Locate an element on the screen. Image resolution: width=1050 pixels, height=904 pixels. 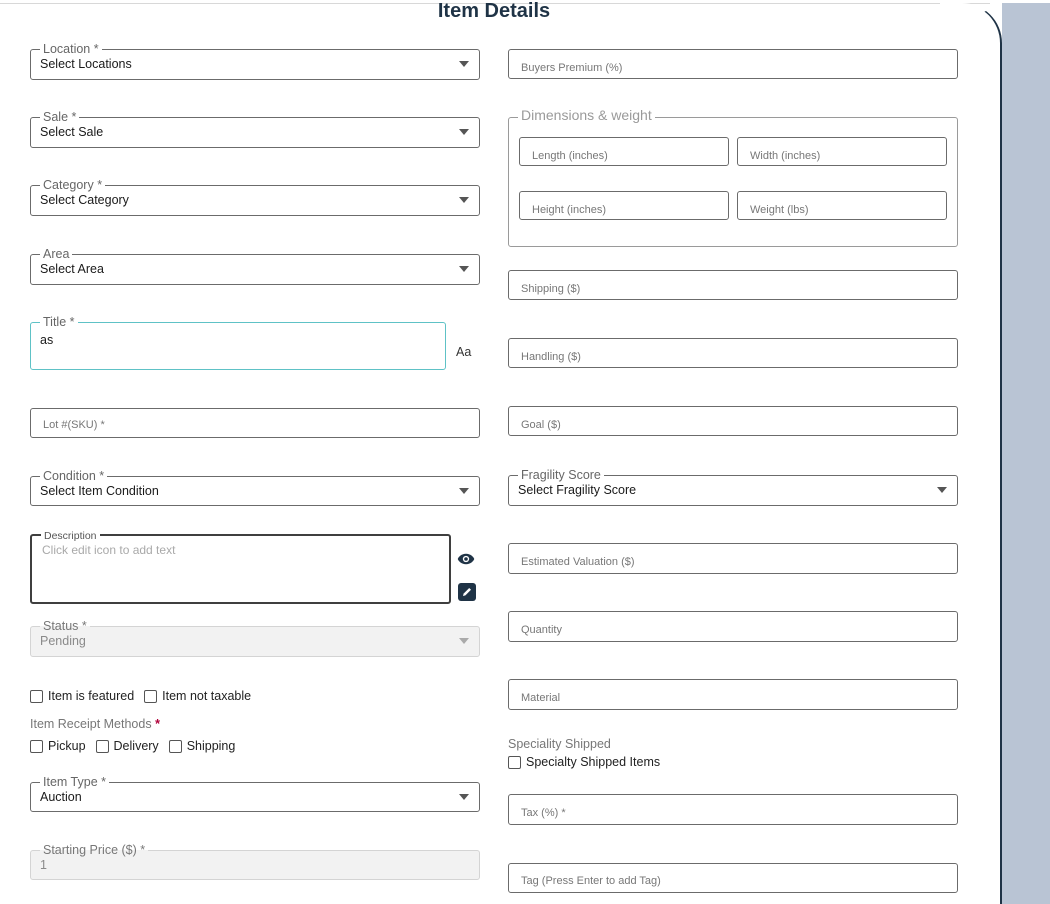
location-select: Location * Select Locations is located at coordinates (255, 61).